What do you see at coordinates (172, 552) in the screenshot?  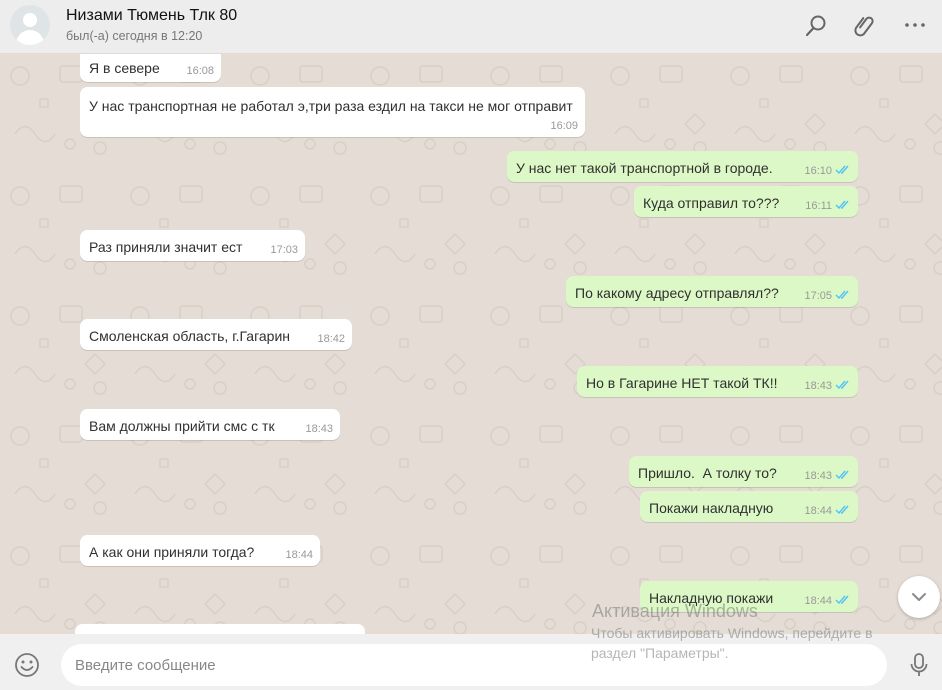 I see `message-text: А как они приняли тогда?` at bounding box center [172, 552].